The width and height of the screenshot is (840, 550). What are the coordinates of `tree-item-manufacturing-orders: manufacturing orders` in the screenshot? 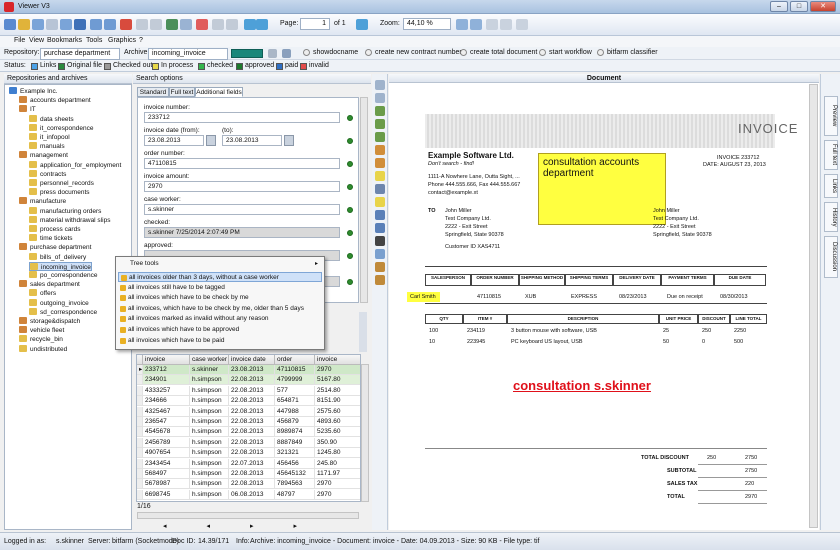 It's located at (65, 211).